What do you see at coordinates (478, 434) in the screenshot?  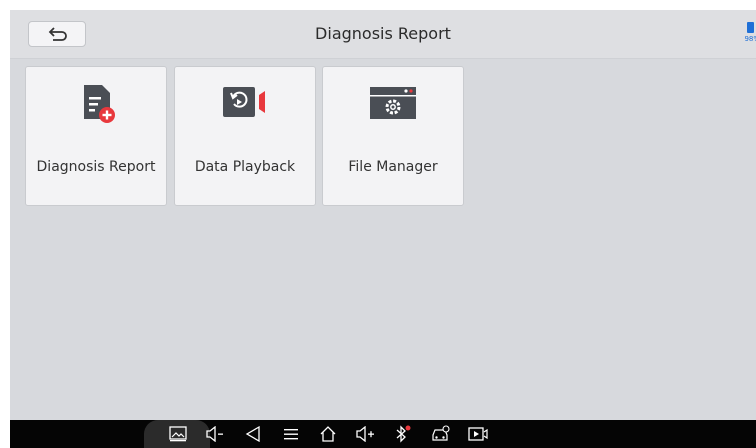 I see `screen-record-icon` at bounding box center [478, 434].